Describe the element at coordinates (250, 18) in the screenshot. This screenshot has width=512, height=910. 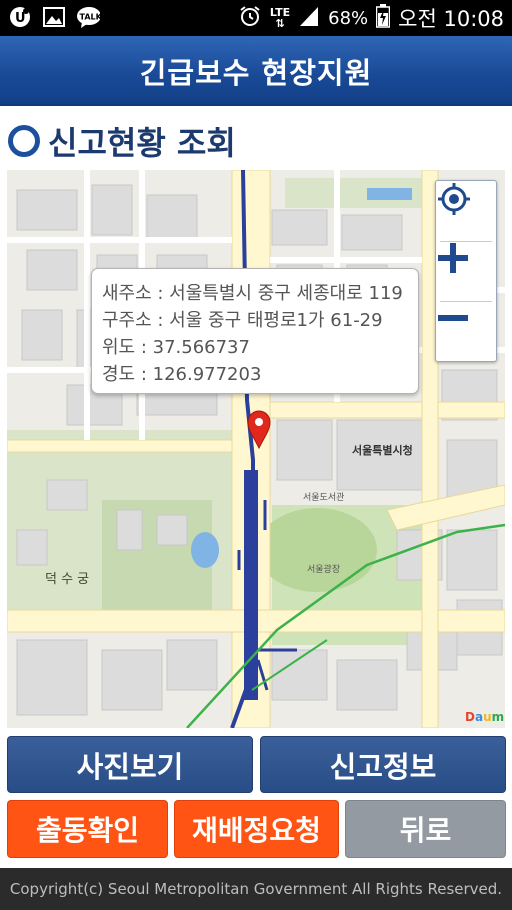
I see `alarm-icon` at that location.